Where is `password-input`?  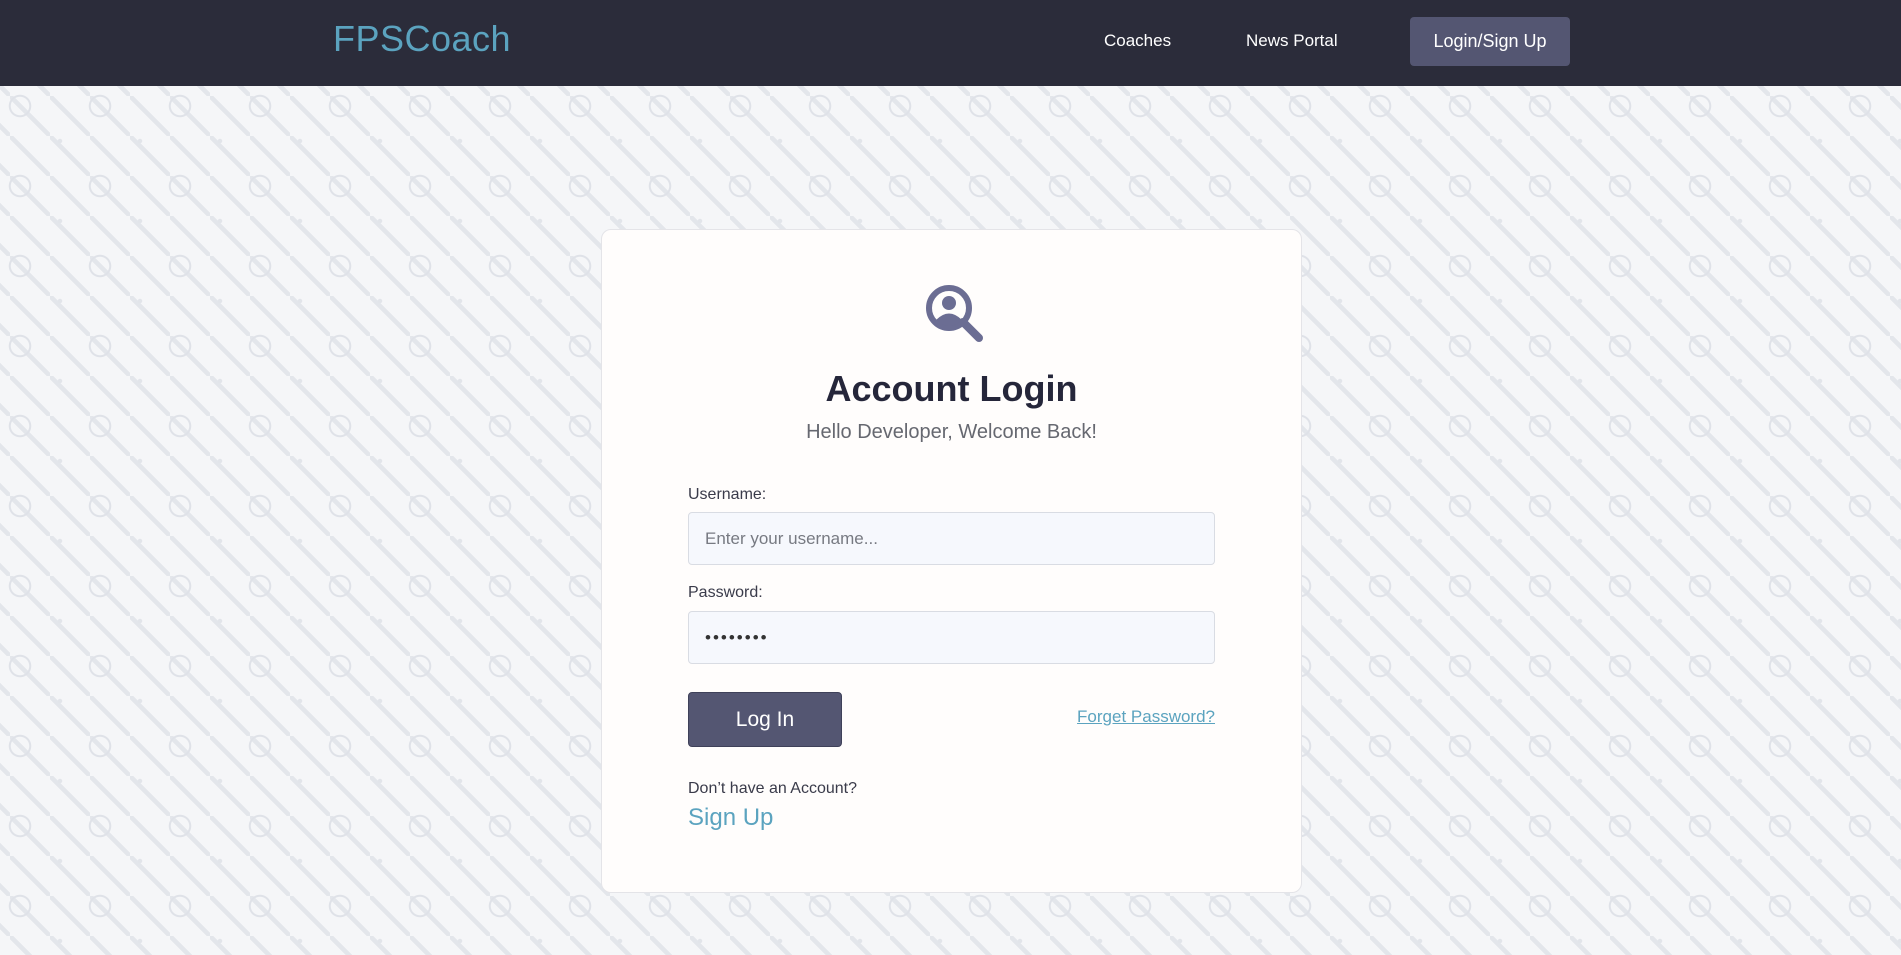 password-input is located at coordinates (951, 637).